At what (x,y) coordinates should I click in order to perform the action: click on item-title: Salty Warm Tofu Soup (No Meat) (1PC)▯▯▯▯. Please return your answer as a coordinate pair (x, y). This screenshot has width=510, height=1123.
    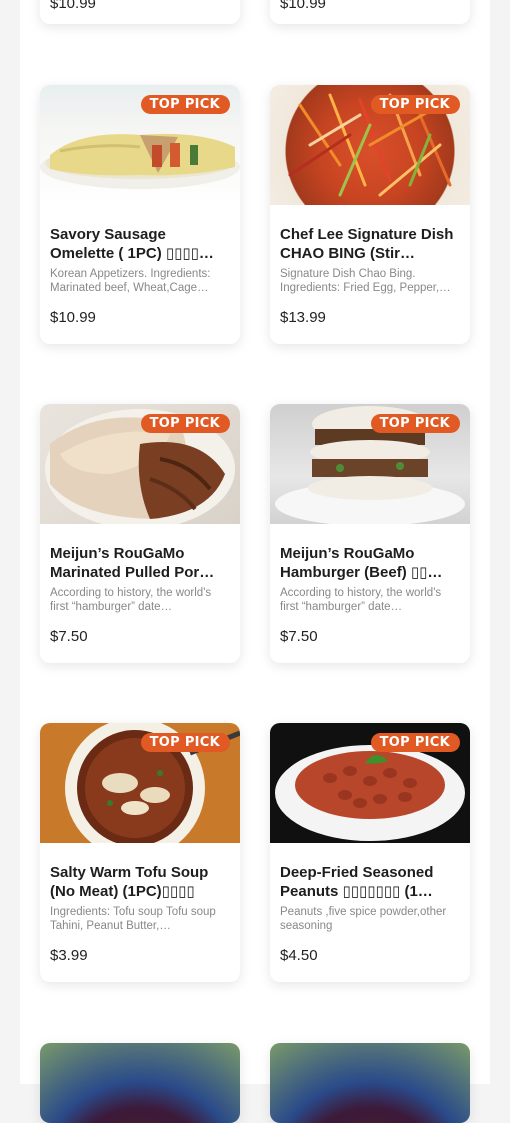
    Looking at the image, I should click on (129, 882).